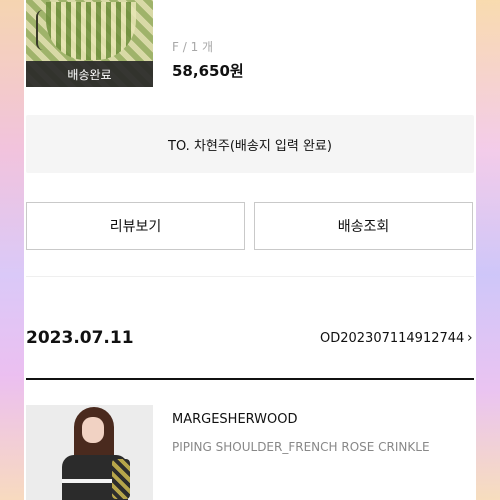  I want to click on model-face-graphic, so click(93, 430).